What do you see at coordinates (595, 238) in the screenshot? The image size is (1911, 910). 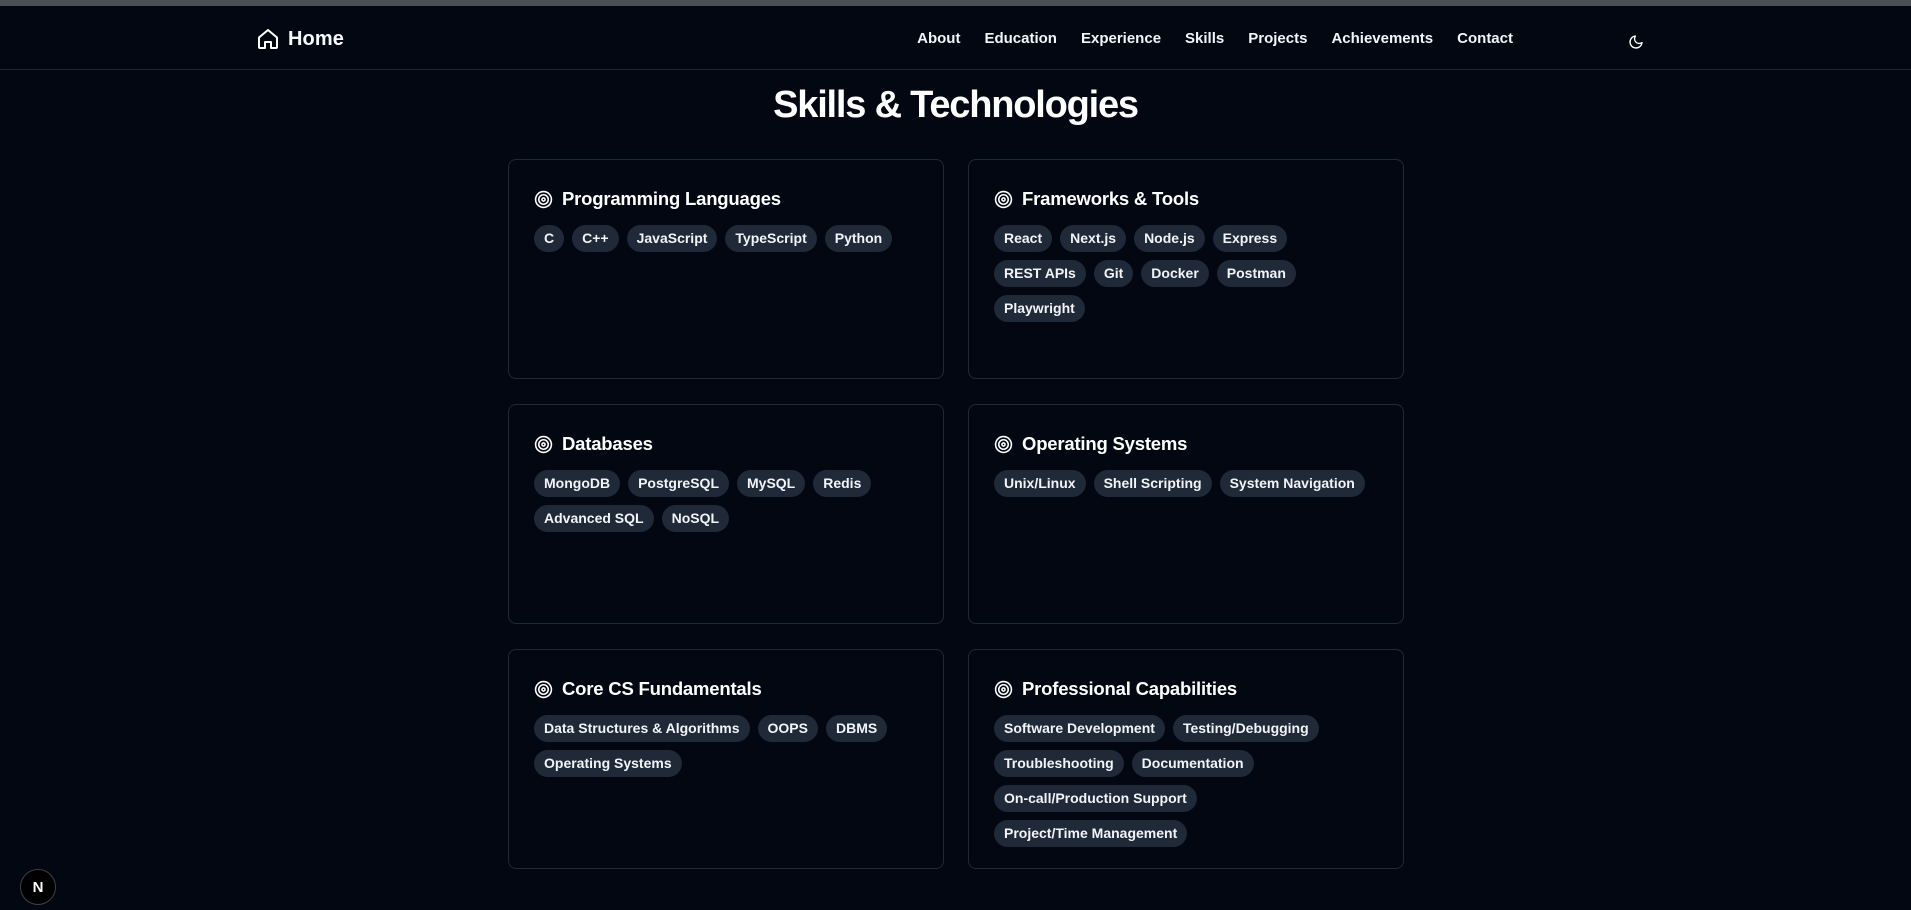 I see `skill-tag: C++` at bounding box center [595, 238].